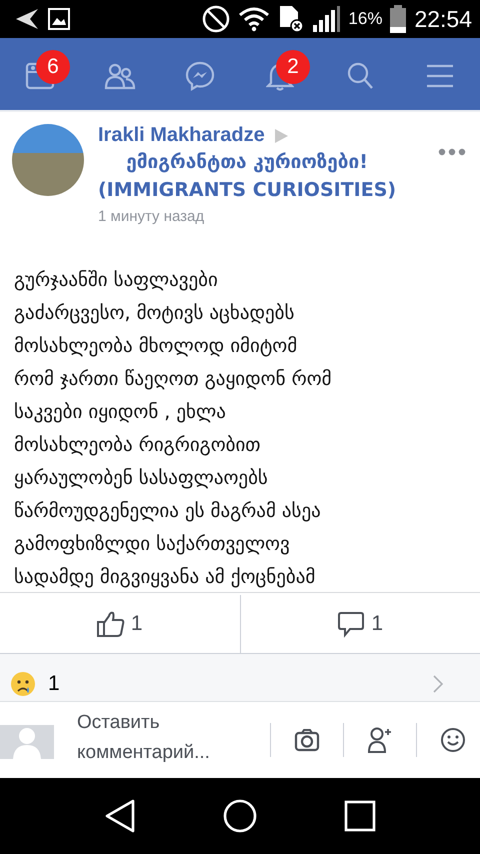 Image resolution: width=480 pixels, height=854 pixels. Describe the element at coordinates (398, 19) in the screenshot. I see `battery-icon` at that location.